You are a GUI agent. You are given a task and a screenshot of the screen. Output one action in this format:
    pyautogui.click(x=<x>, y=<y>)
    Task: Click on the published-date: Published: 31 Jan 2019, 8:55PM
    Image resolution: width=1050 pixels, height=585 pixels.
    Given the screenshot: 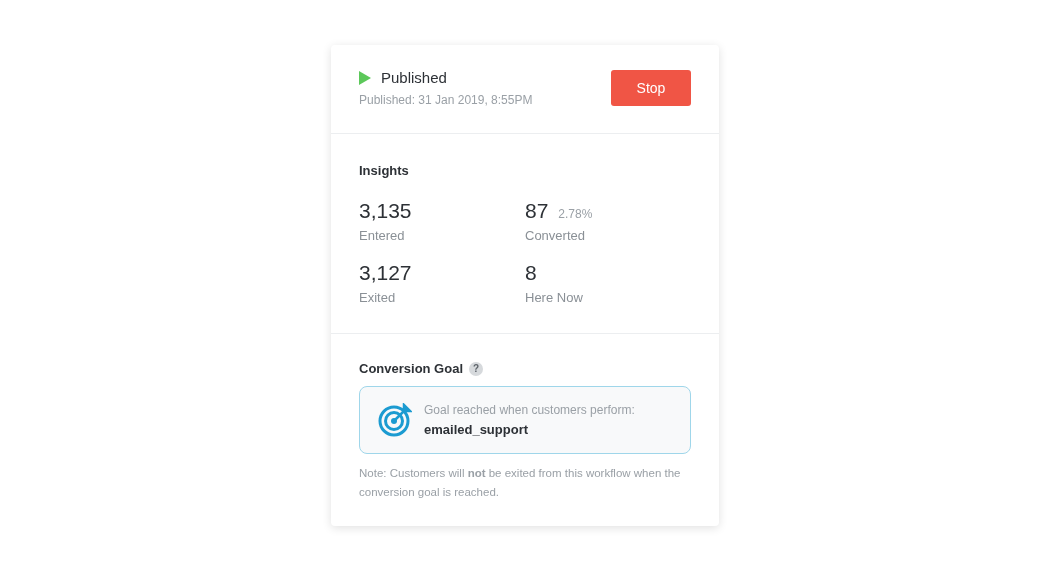 What is the action you would take?
    pyautogui.click(x=446, y=100)
    